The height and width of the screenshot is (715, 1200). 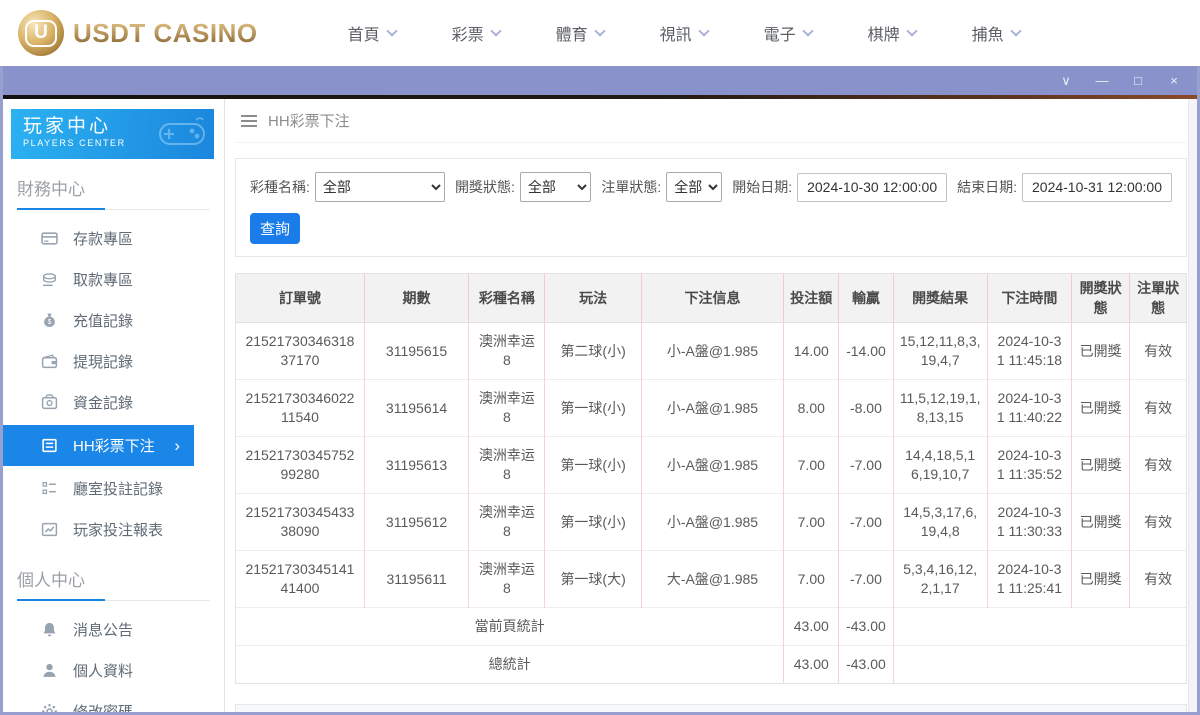 I want to click on nav-item-home: 首頁, so click(x=372, y=33).